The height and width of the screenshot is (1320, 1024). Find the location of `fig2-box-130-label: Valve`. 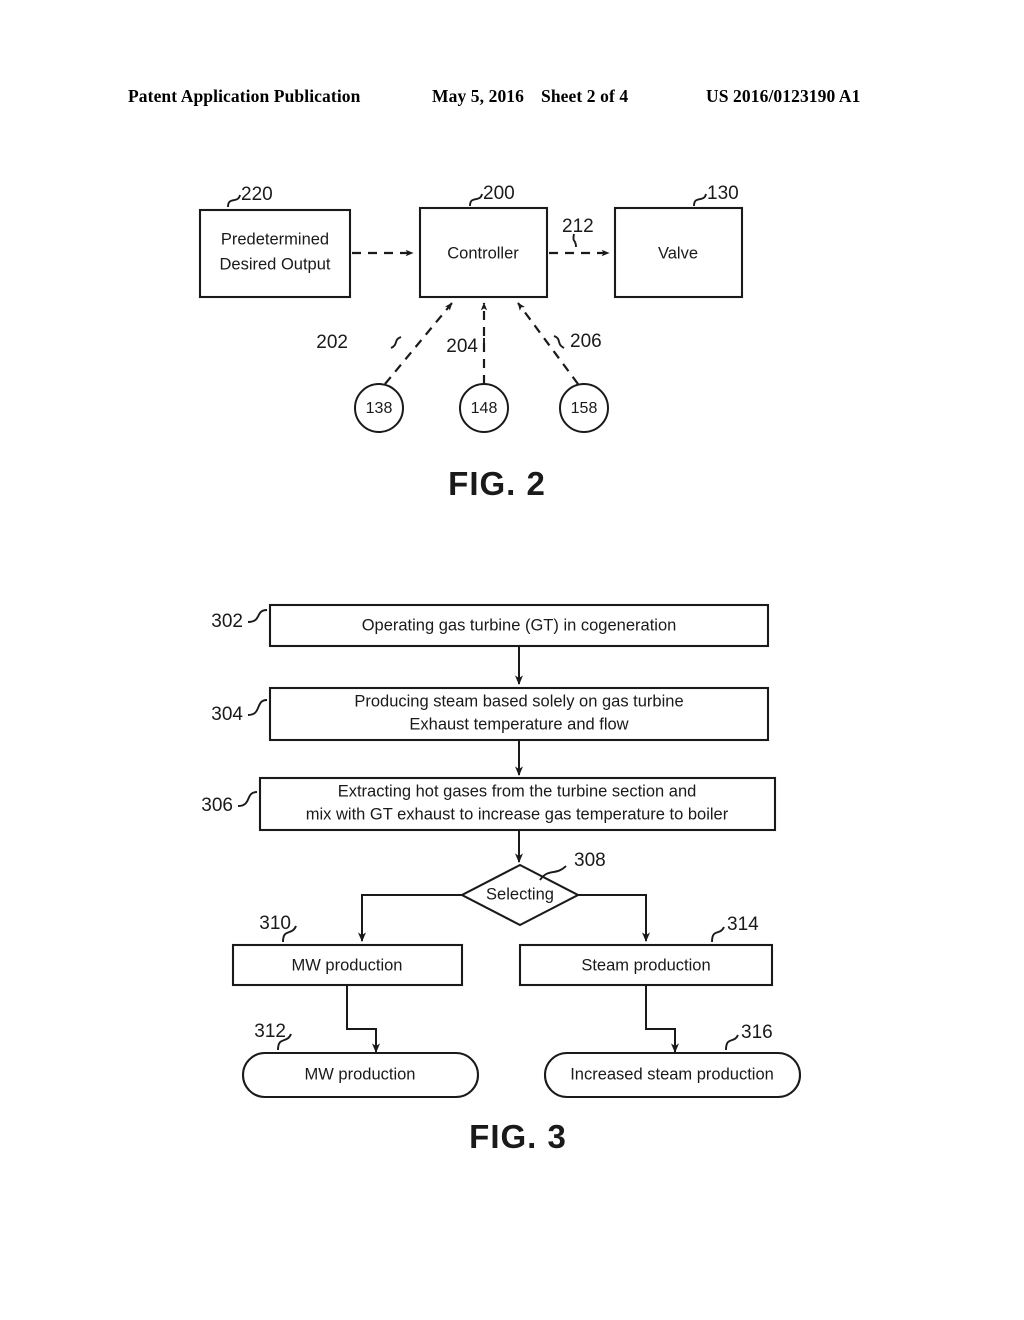

fig2-box-130-label: Valve is located at coordinates (678, 253).